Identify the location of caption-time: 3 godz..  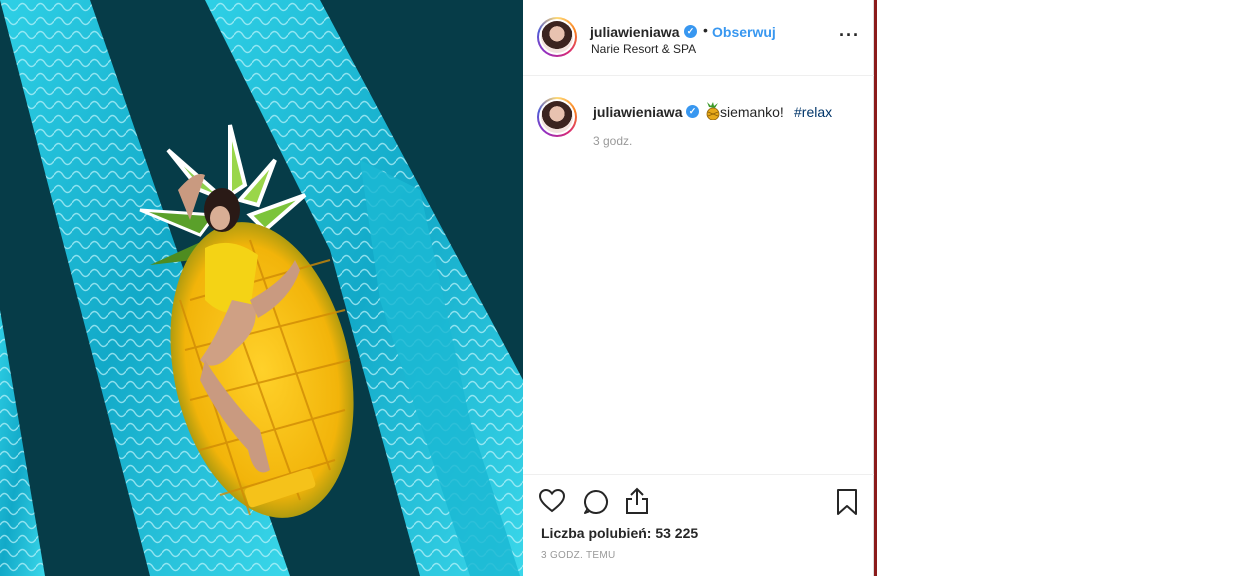
(613, 141).